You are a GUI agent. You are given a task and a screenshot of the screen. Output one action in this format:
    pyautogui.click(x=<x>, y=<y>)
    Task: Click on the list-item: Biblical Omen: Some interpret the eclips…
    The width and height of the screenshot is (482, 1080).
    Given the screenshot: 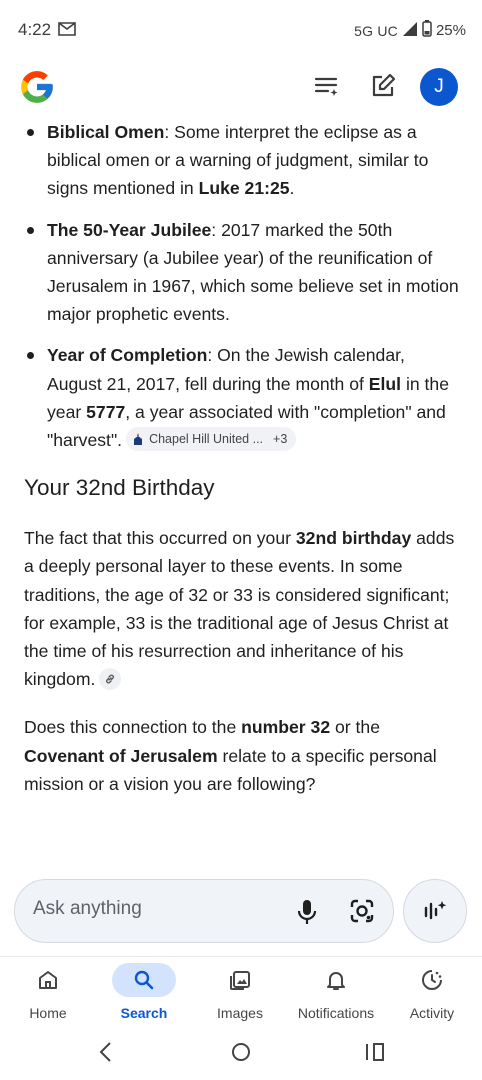 What is the action you would take?
    pyautogui.click(x=241, y=160)
    